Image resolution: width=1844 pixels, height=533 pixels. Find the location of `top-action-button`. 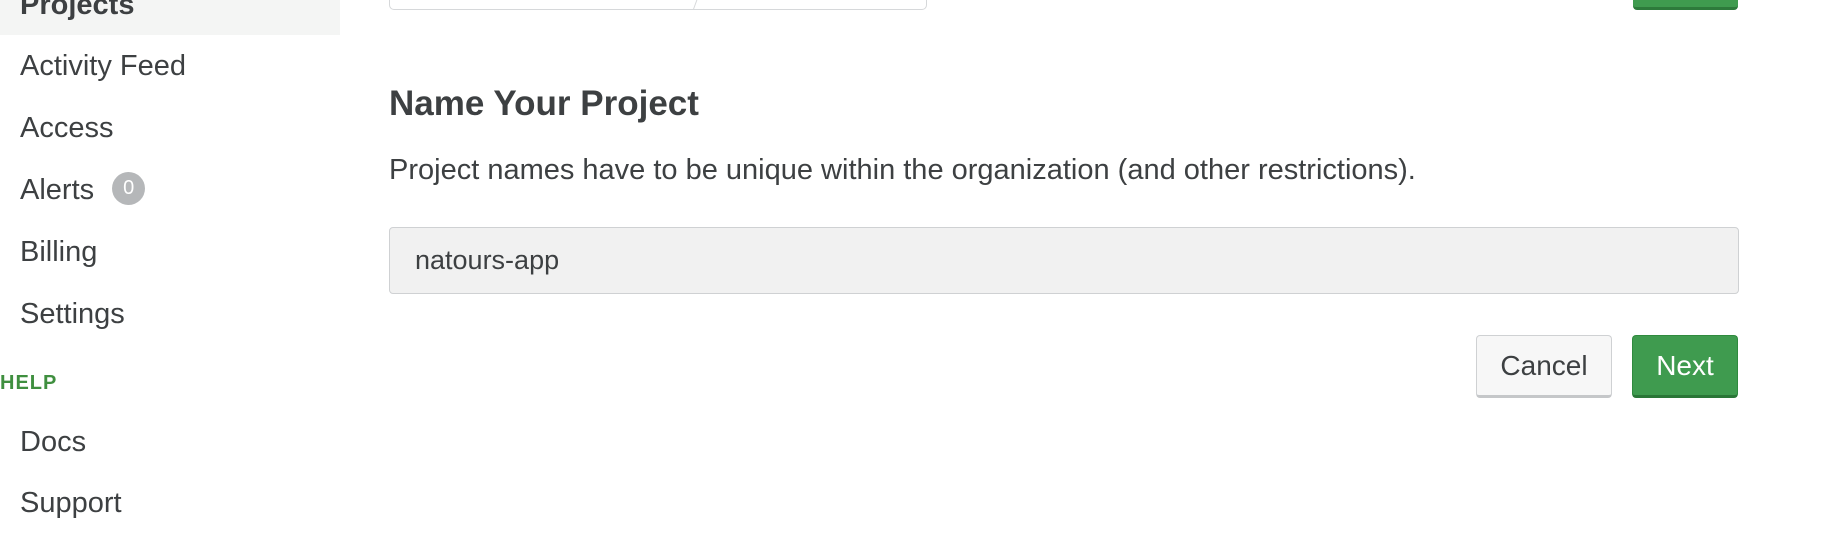

top-action-button is located at coordinates (1685, 5).